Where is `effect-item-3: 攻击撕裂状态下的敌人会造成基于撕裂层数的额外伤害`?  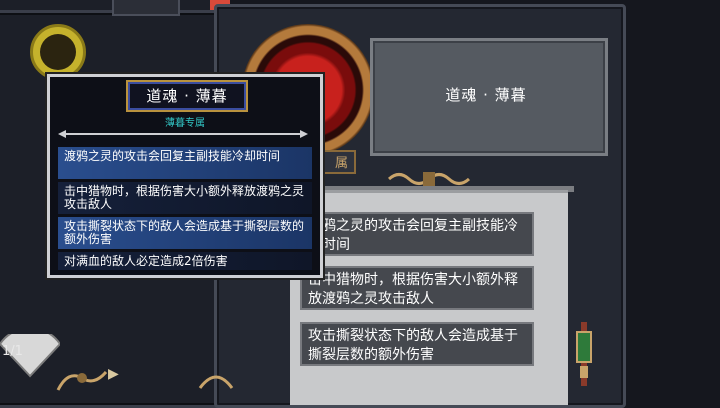 effect-item-3: 攻击撕裂状态下的敌人会造成基于撕裂层数的额外伤害 is located at coordinates (417, 344).